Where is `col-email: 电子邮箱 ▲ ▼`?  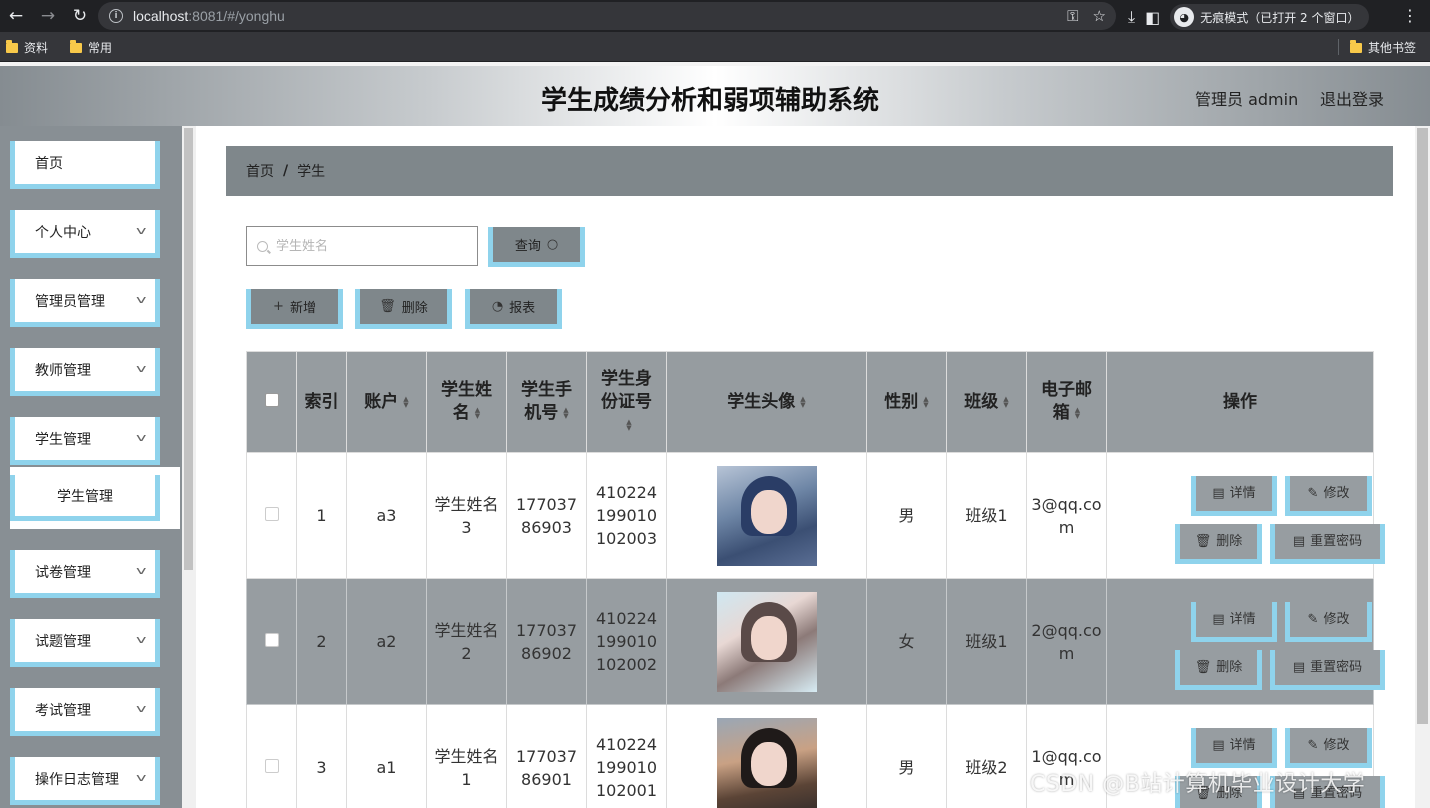 col-email: 电子邮箱 ▲ ▼ is located at coordinates (1066, 402).